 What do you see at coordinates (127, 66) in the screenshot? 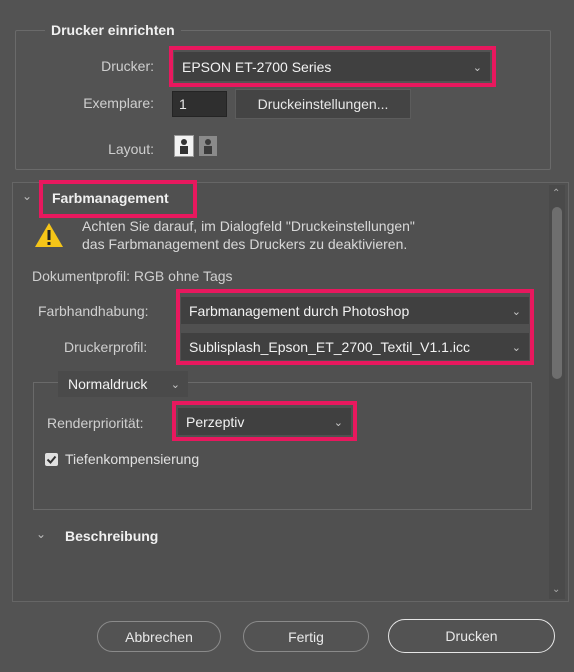
I see `printer-label: Drucker:` at bounding box center [127, 66].